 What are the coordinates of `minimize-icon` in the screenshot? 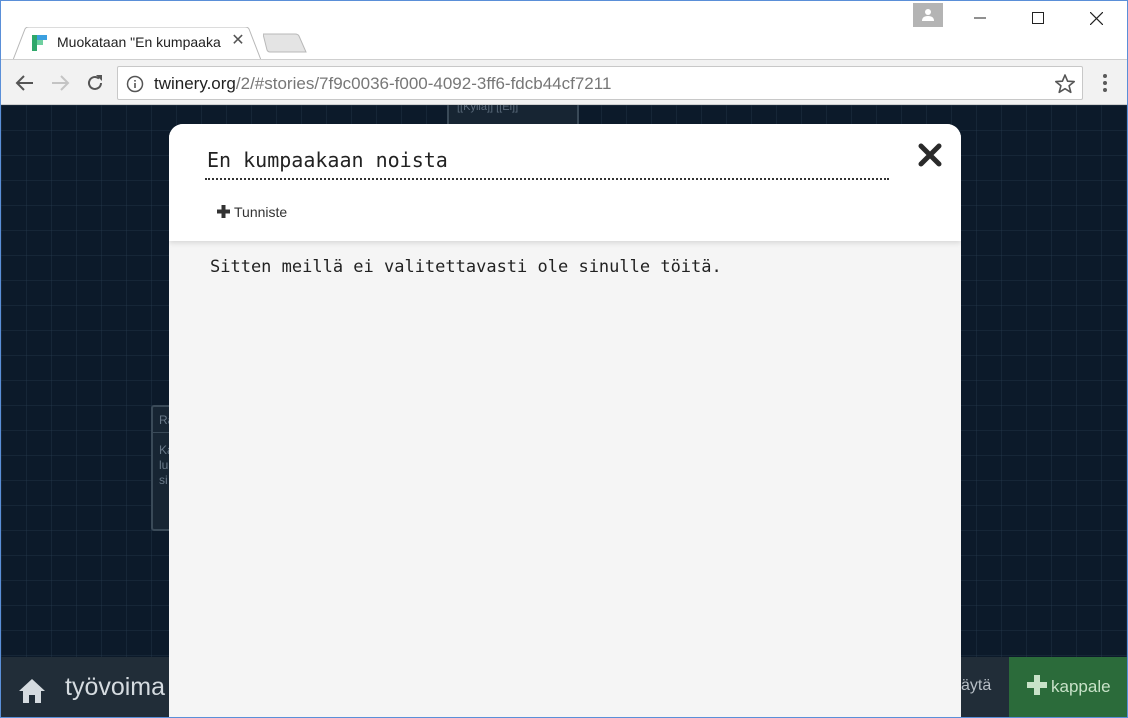 It's located at (980, 18).